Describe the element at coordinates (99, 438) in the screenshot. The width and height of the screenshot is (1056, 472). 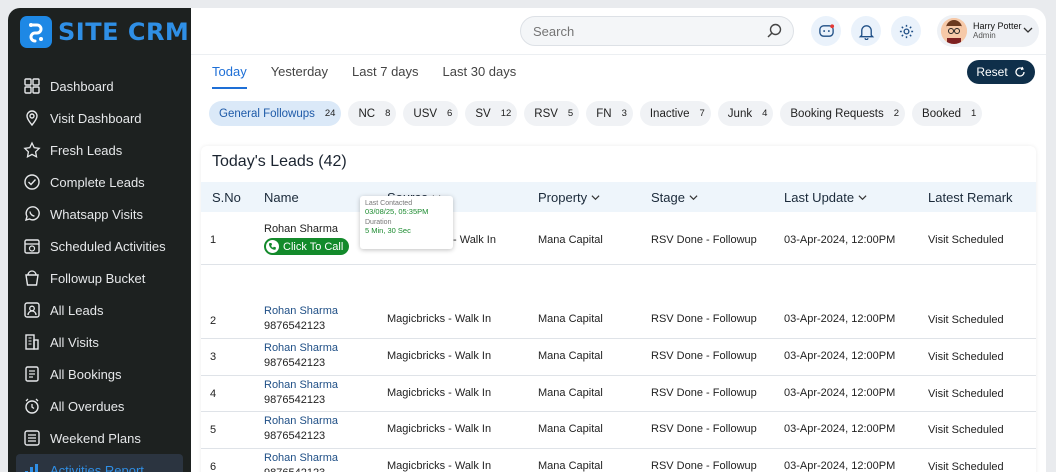
I see `sidebar-item-weekend-plans: Weekend Plans` at that location.